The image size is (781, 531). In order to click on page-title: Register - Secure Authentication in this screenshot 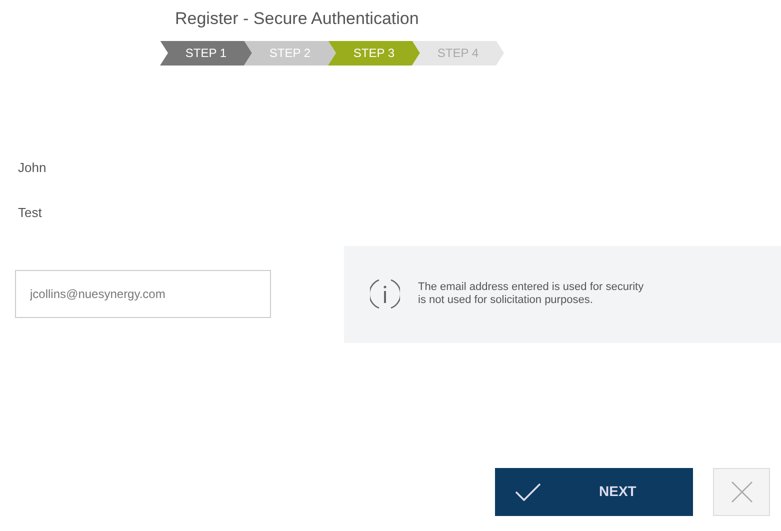, I will do `click(297, 19)`.